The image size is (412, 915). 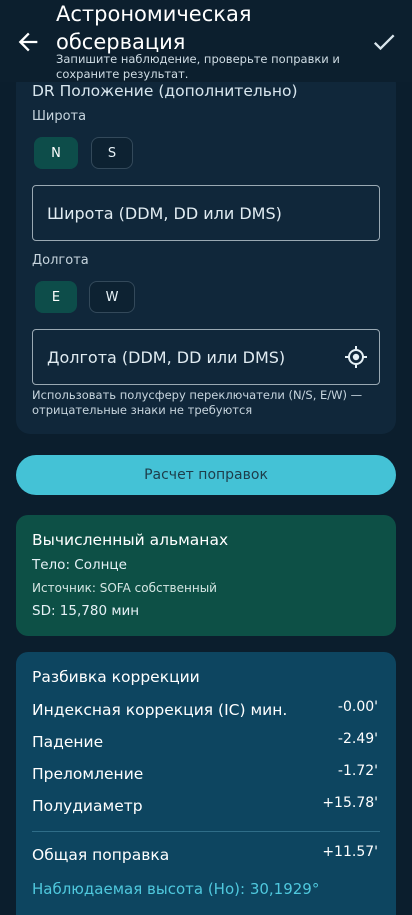 What do you see at coordinates (68, 742) in the screenshot?
I see `correction-label-dip: Падение` at bounding box center [68, 742].